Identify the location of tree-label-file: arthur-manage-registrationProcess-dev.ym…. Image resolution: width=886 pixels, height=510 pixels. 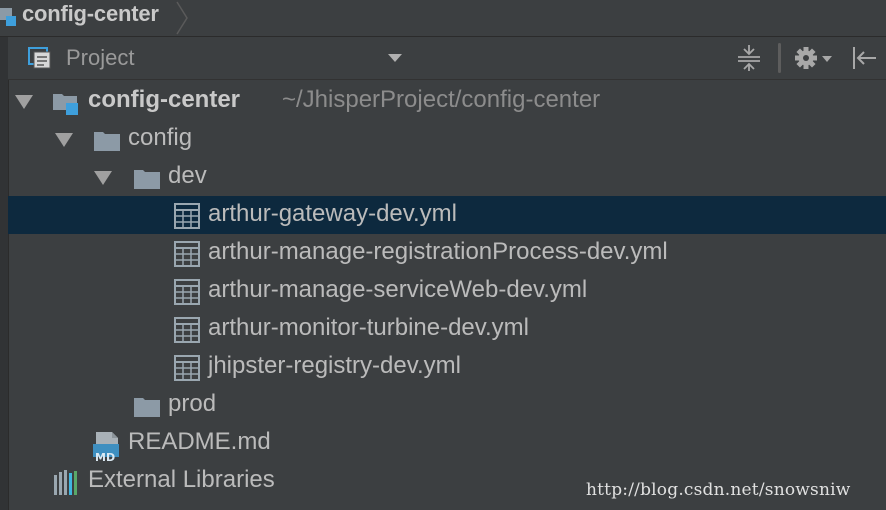
(438, 251).